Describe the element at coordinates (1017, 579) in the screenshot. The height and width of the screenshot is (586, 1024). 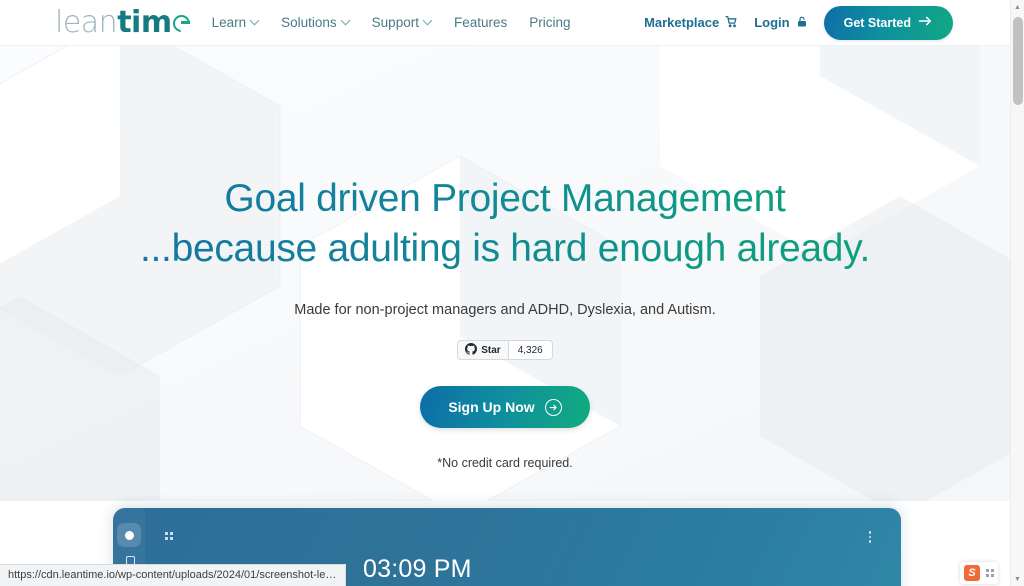
I see `scroll-down-arrow-icon: ▼` at that location.